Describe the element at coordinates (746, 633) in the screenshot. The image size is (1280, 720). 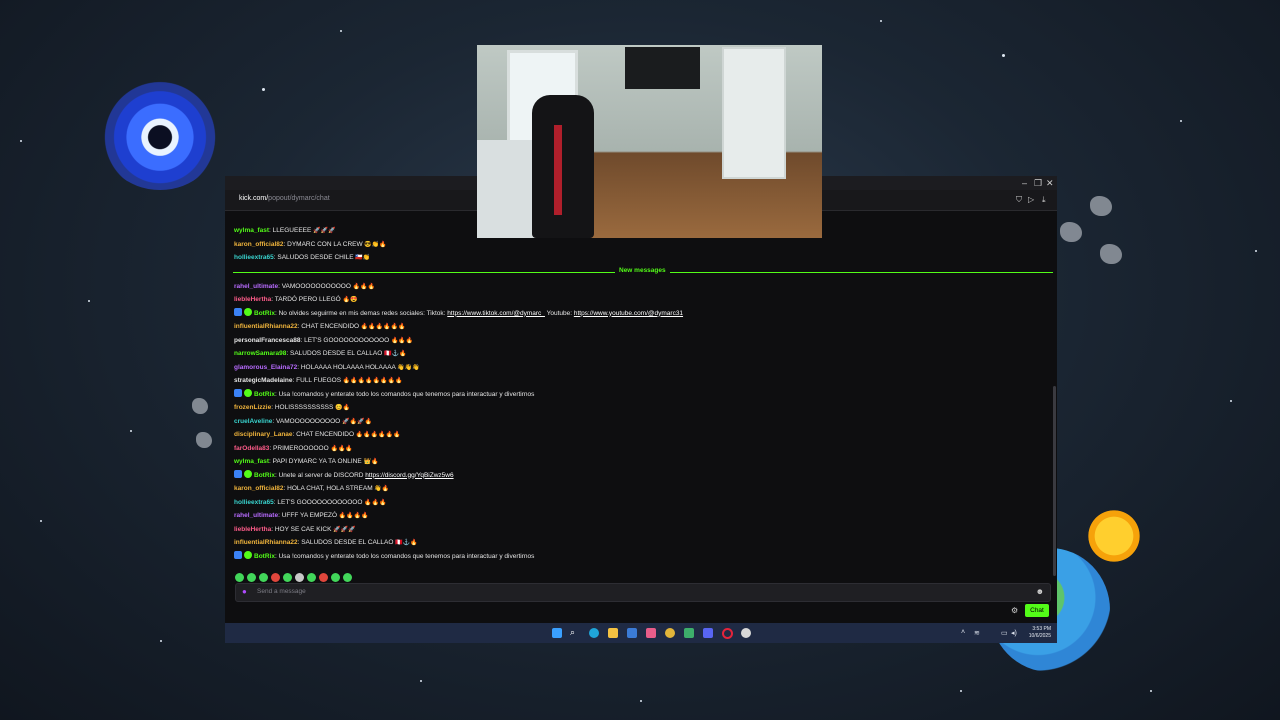
I see `obs-icon` at that location.